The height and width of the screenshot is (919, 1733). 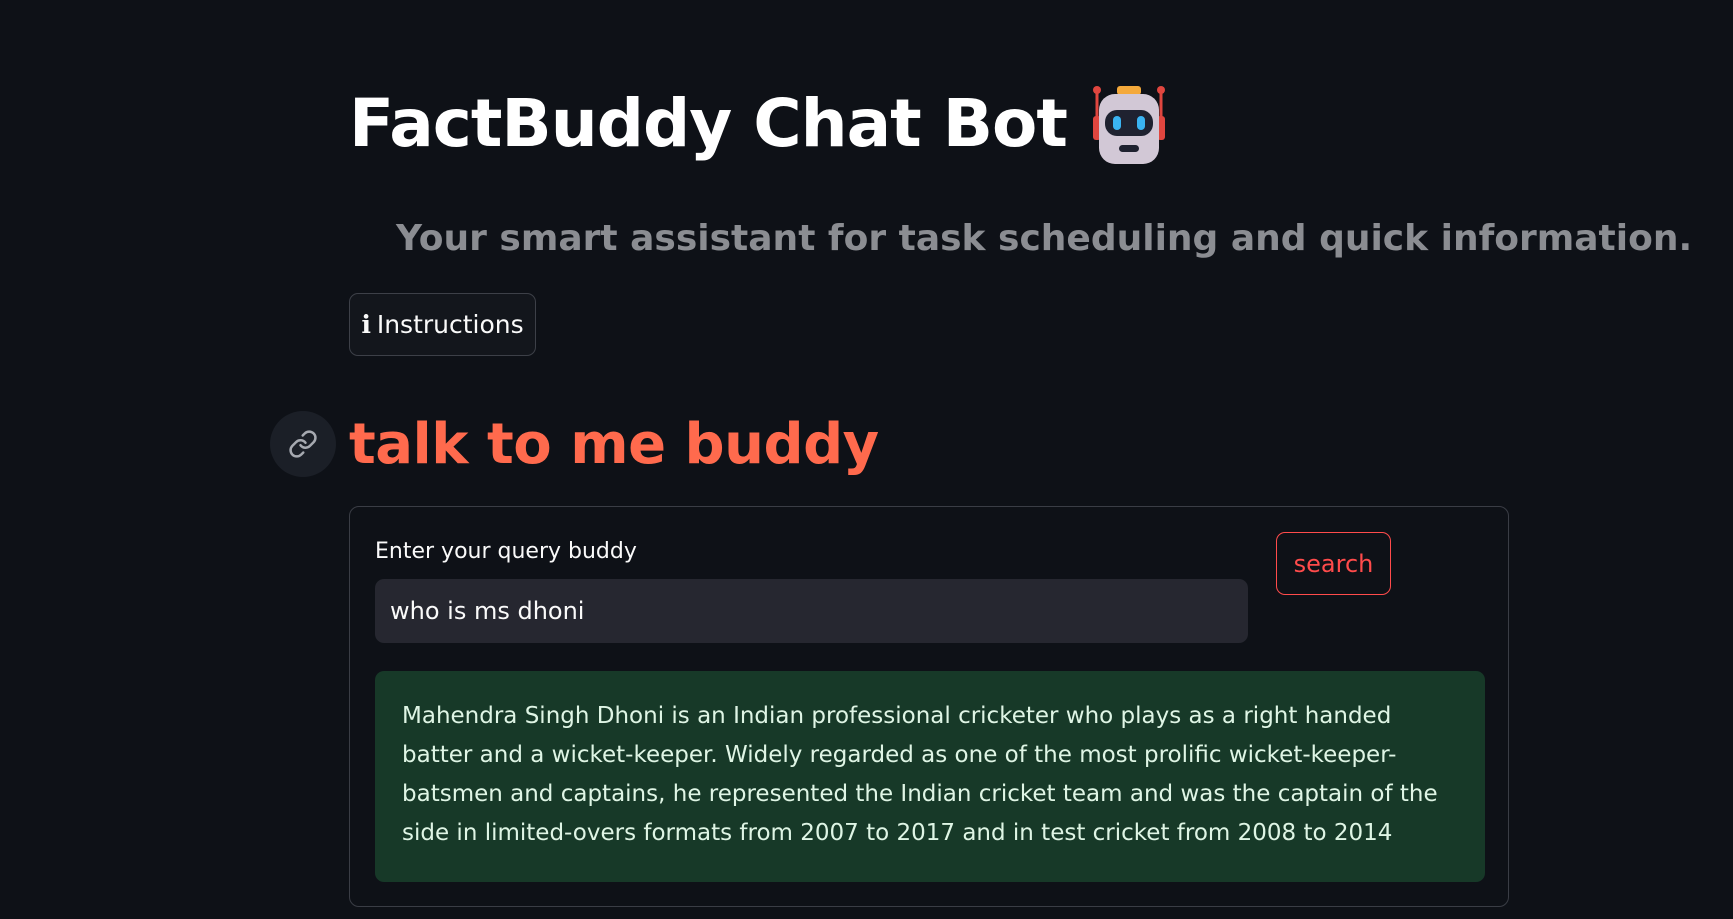 I want to click on link-icon, so click(x=303, y=444).